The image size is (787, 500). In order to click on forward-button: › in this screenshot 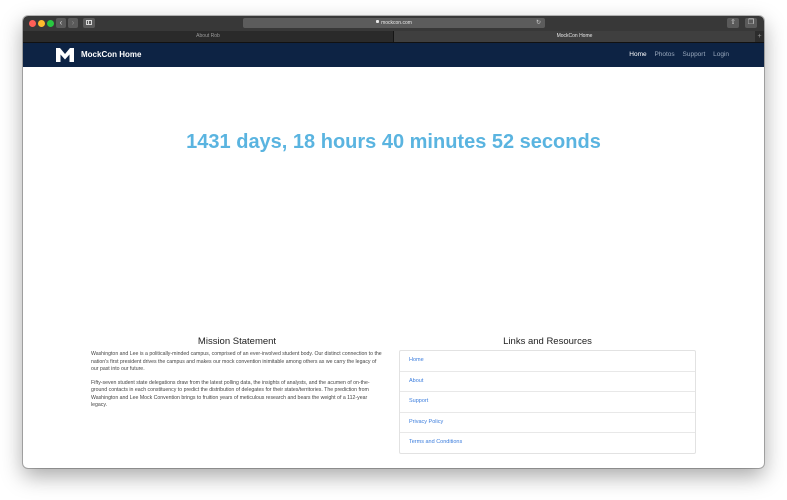, I will do `click(73, 23)`.